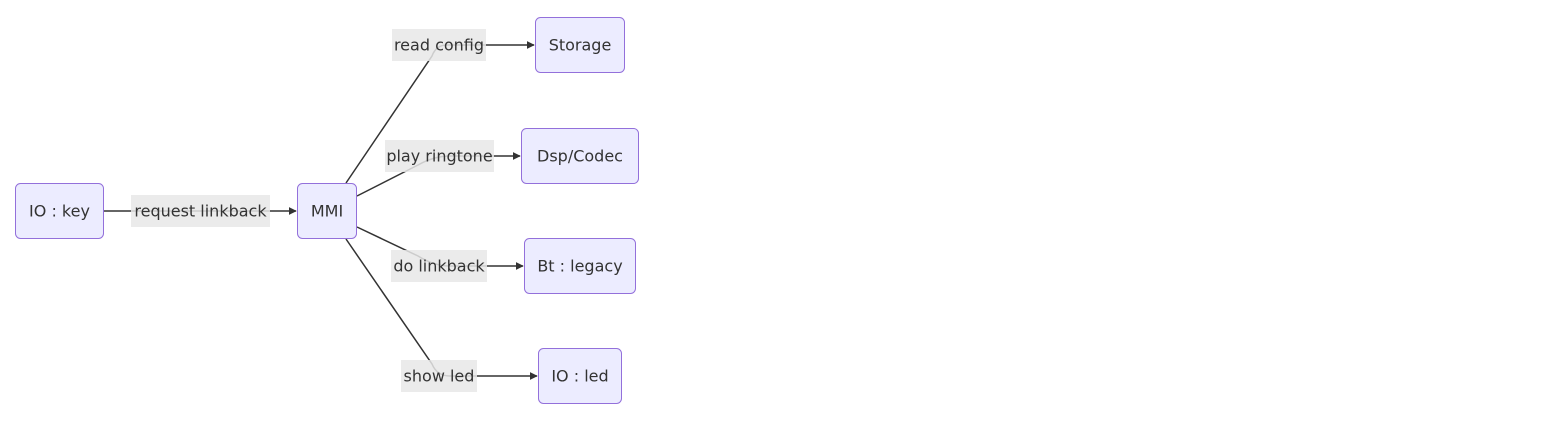 The width and height of the screenshot is (1546, 443). I want to click on node-bt-legacy: Bt : legacy, so click(580, 266).